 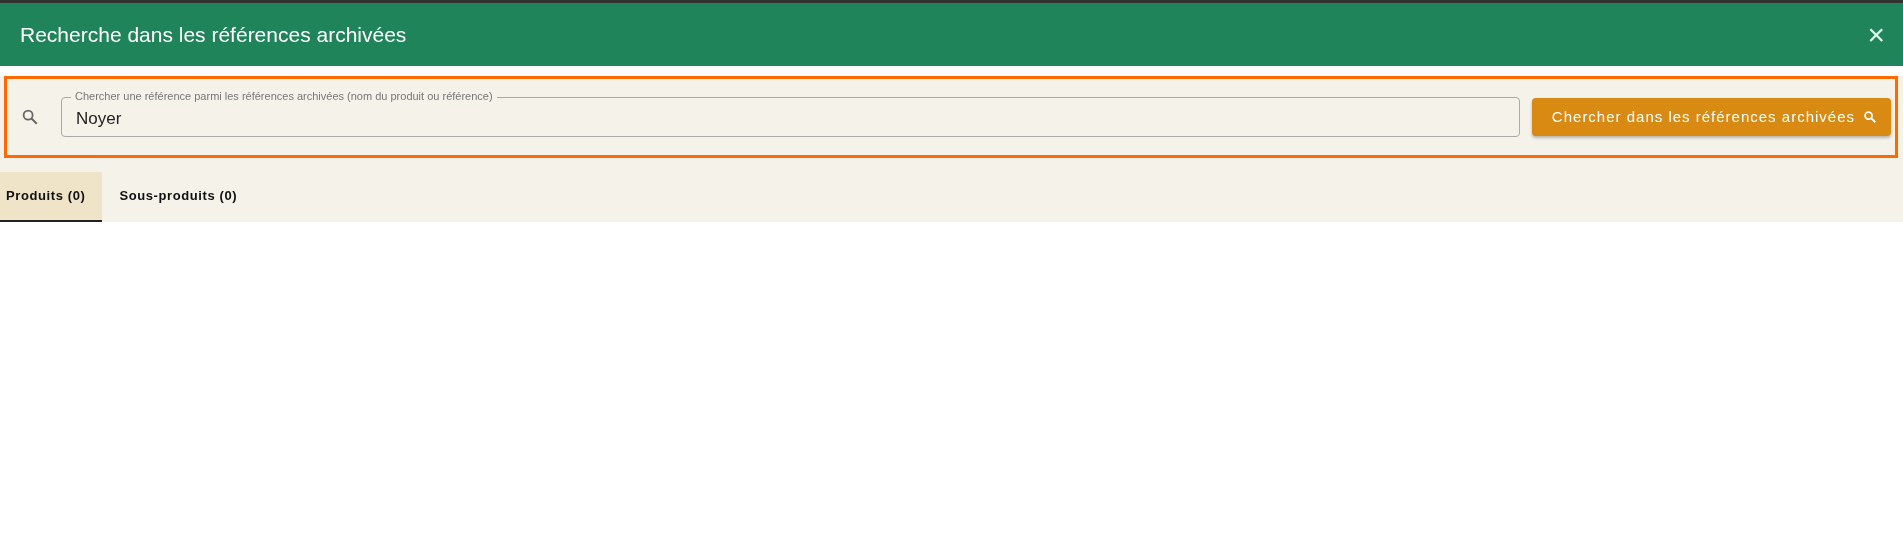 I want to click on tab: Sous-produits (0), so click(x=178, y=197).